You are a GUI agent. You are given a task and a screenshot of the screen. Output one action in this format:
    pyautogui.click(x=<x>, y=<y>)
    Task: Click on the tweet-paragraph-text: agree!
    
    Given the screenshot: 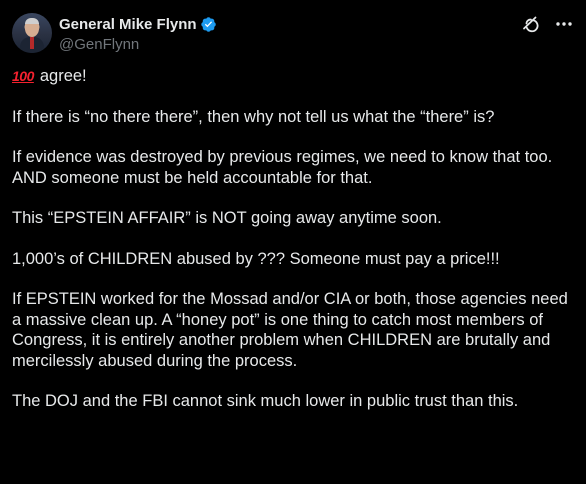 What is the action you would take?
    pyautogui.click(x=63, y=76)
    